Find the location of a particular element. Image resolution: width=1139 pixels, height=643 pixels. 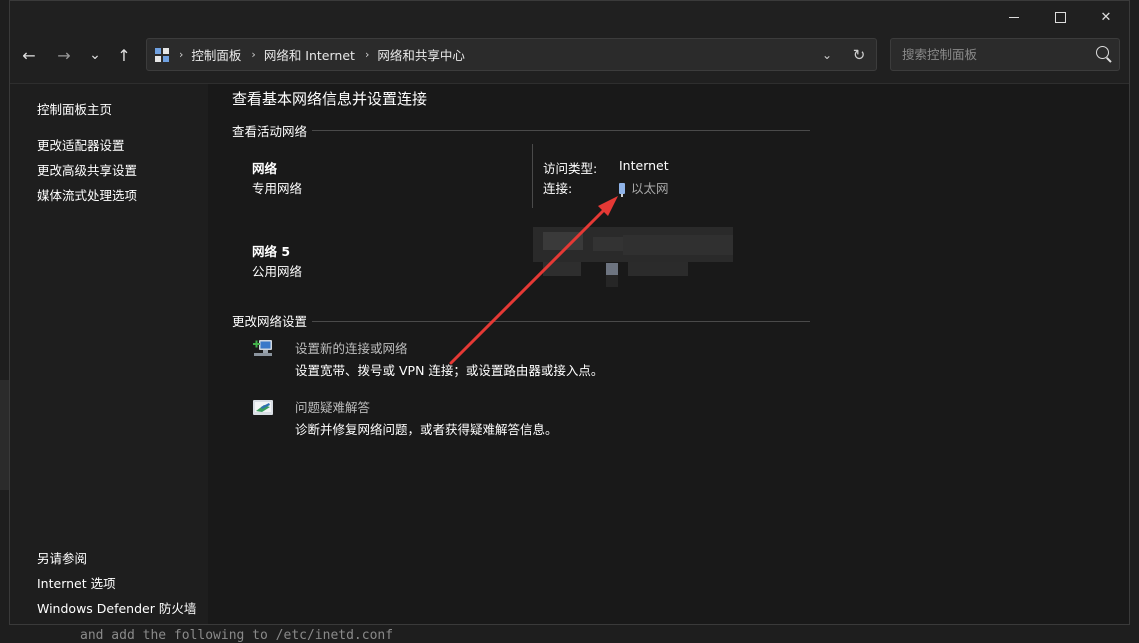

minimize-icon is located at coordinates (1014, 17).